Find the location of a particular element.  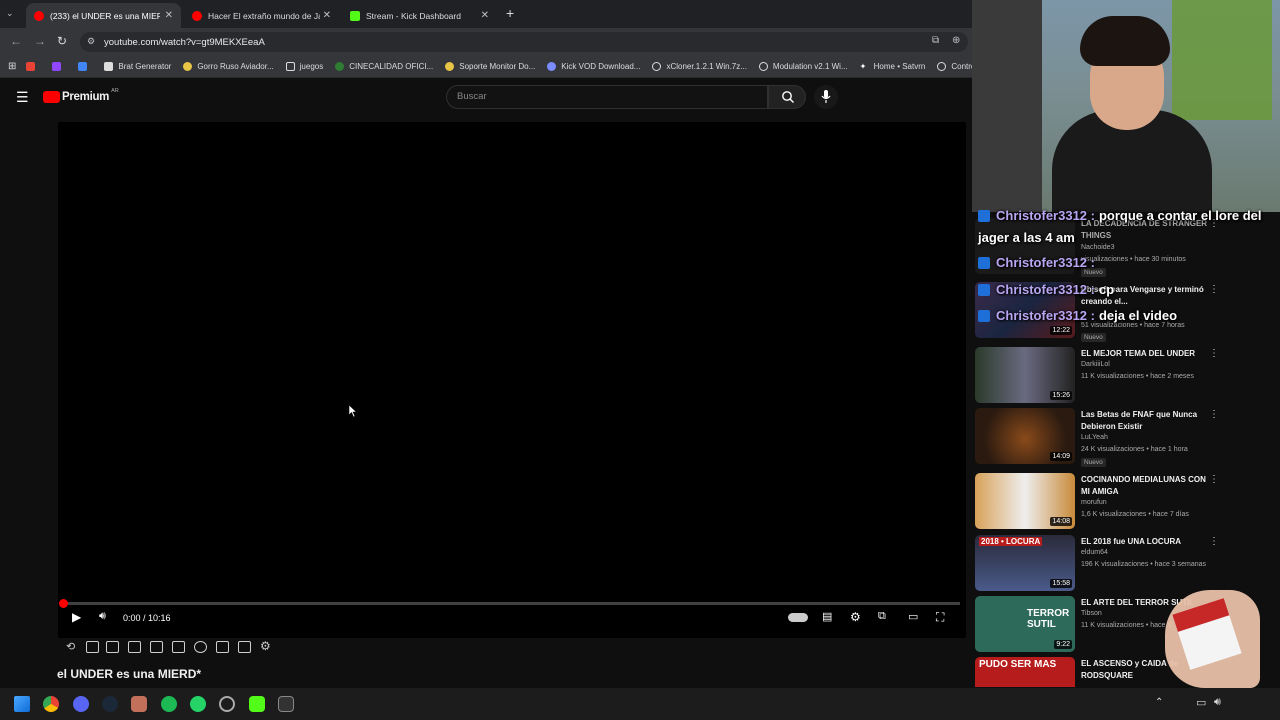

settings-icon: ⚙ is located at coordinates (855, 617).